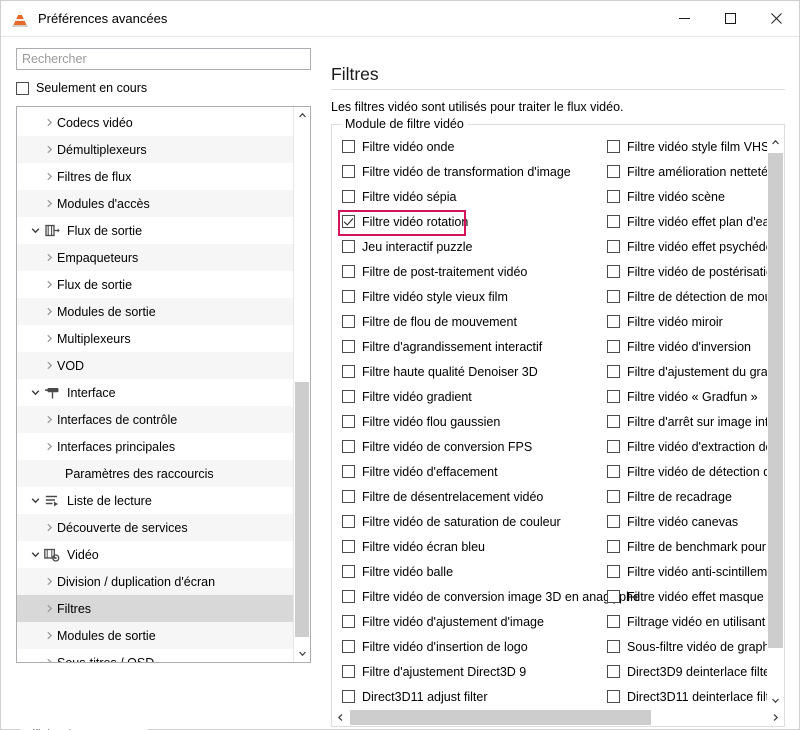 The height and width of the screenshot is (730, 800). I want to click on sidebar-scroll-thumb, so click(302, 509).